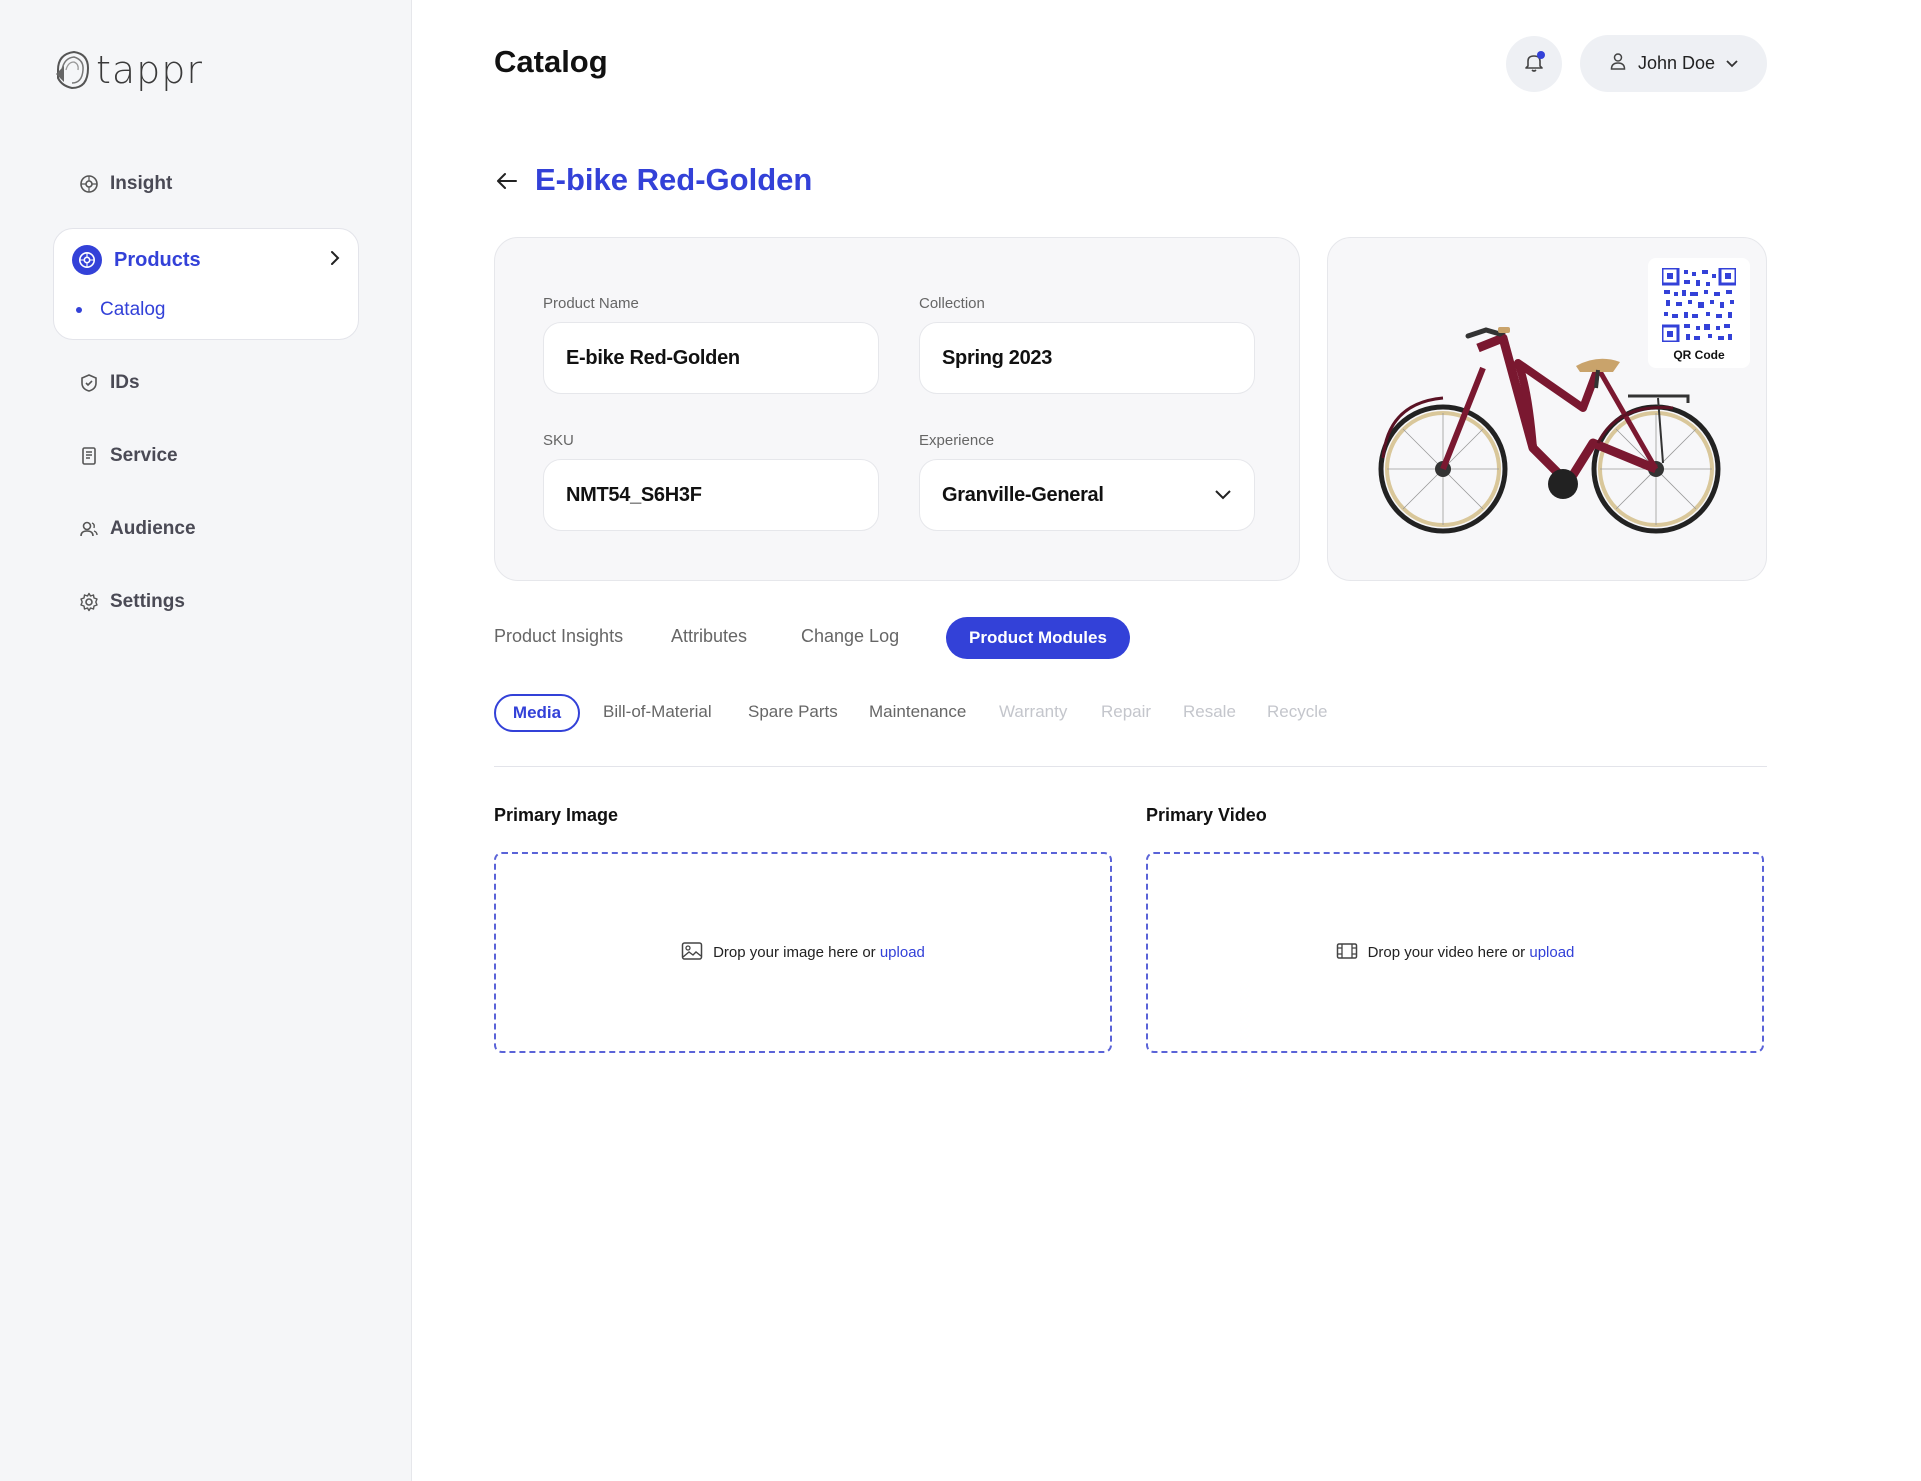 This screenshot has height=1481, width=1921. Describe the element at coordinates (89, 602) in the screenshot. I see `gear-icon` at that location.